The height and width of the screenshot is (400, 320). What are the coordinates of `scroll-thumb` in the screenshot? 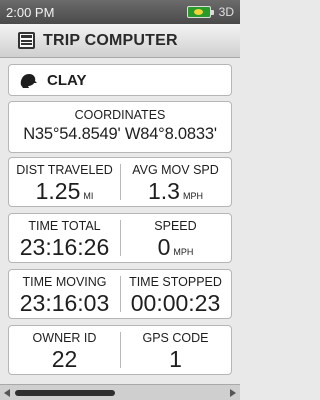 It's located at (65, 393).